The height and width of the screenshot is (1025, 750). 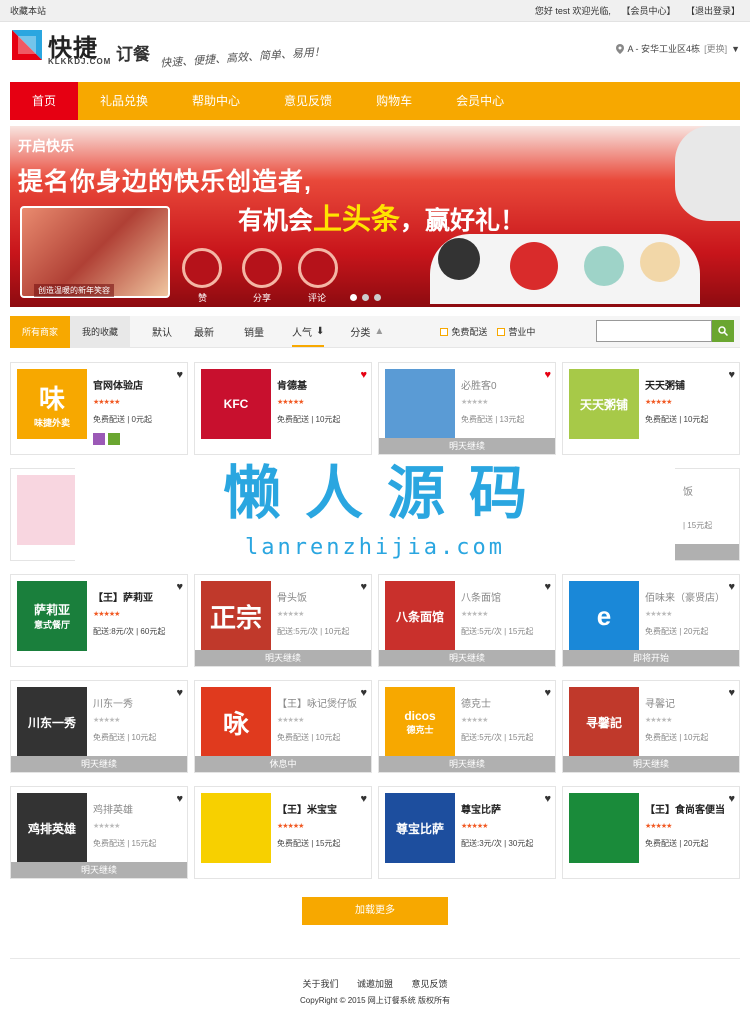 I want to click on shop-name: 肯德基, so click(x=292, y=384).